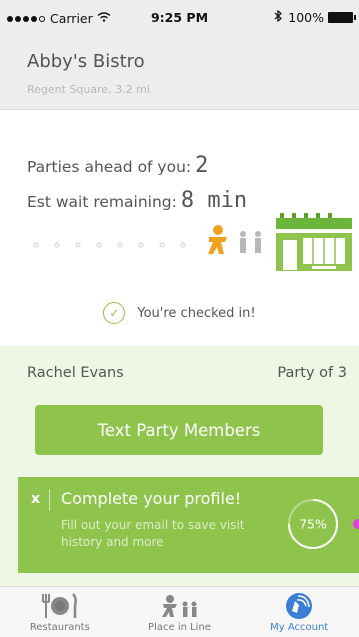 The image size is (359, 637). I want to click on check-in-status: ✓ You're checked in!, so click(179, 313).